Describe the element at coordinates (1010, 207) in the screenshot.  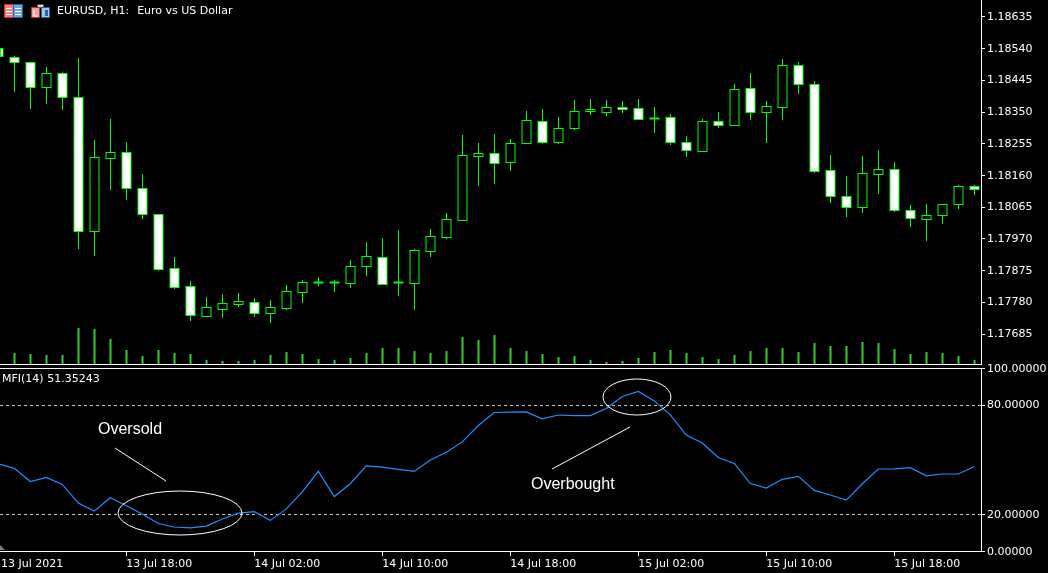
I see `price-axis-label: 1.18065` at that location.